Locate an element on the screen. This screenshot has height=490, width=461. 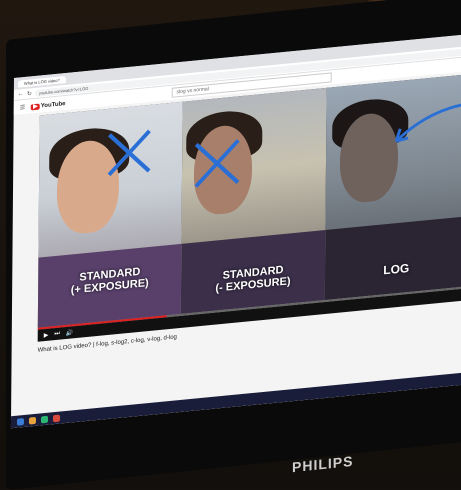
youtube-logo: ▶ YouTube is located at coordinates (48, 105).